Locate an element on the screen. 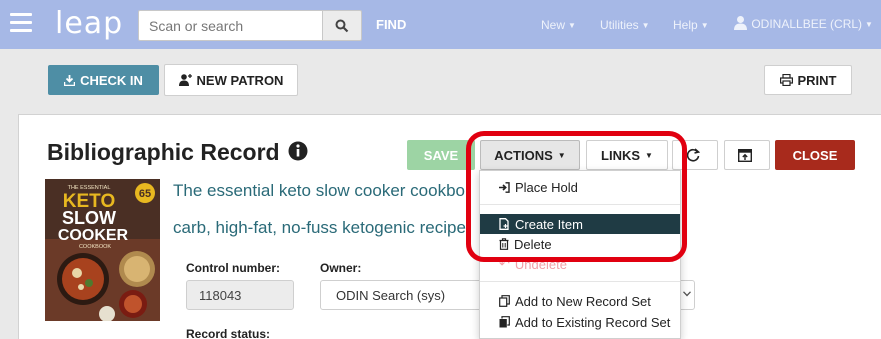  add-user-icon is located at coordinates (185, 80).